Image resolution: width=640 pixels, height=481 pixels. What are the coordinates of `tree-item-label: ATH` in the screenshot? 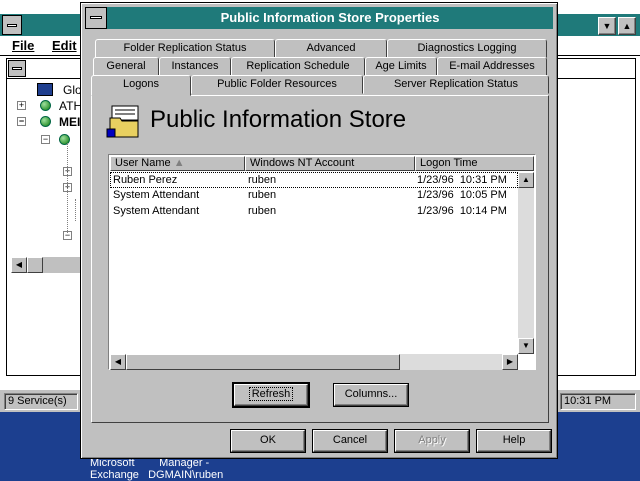 It's located at (71, 106).